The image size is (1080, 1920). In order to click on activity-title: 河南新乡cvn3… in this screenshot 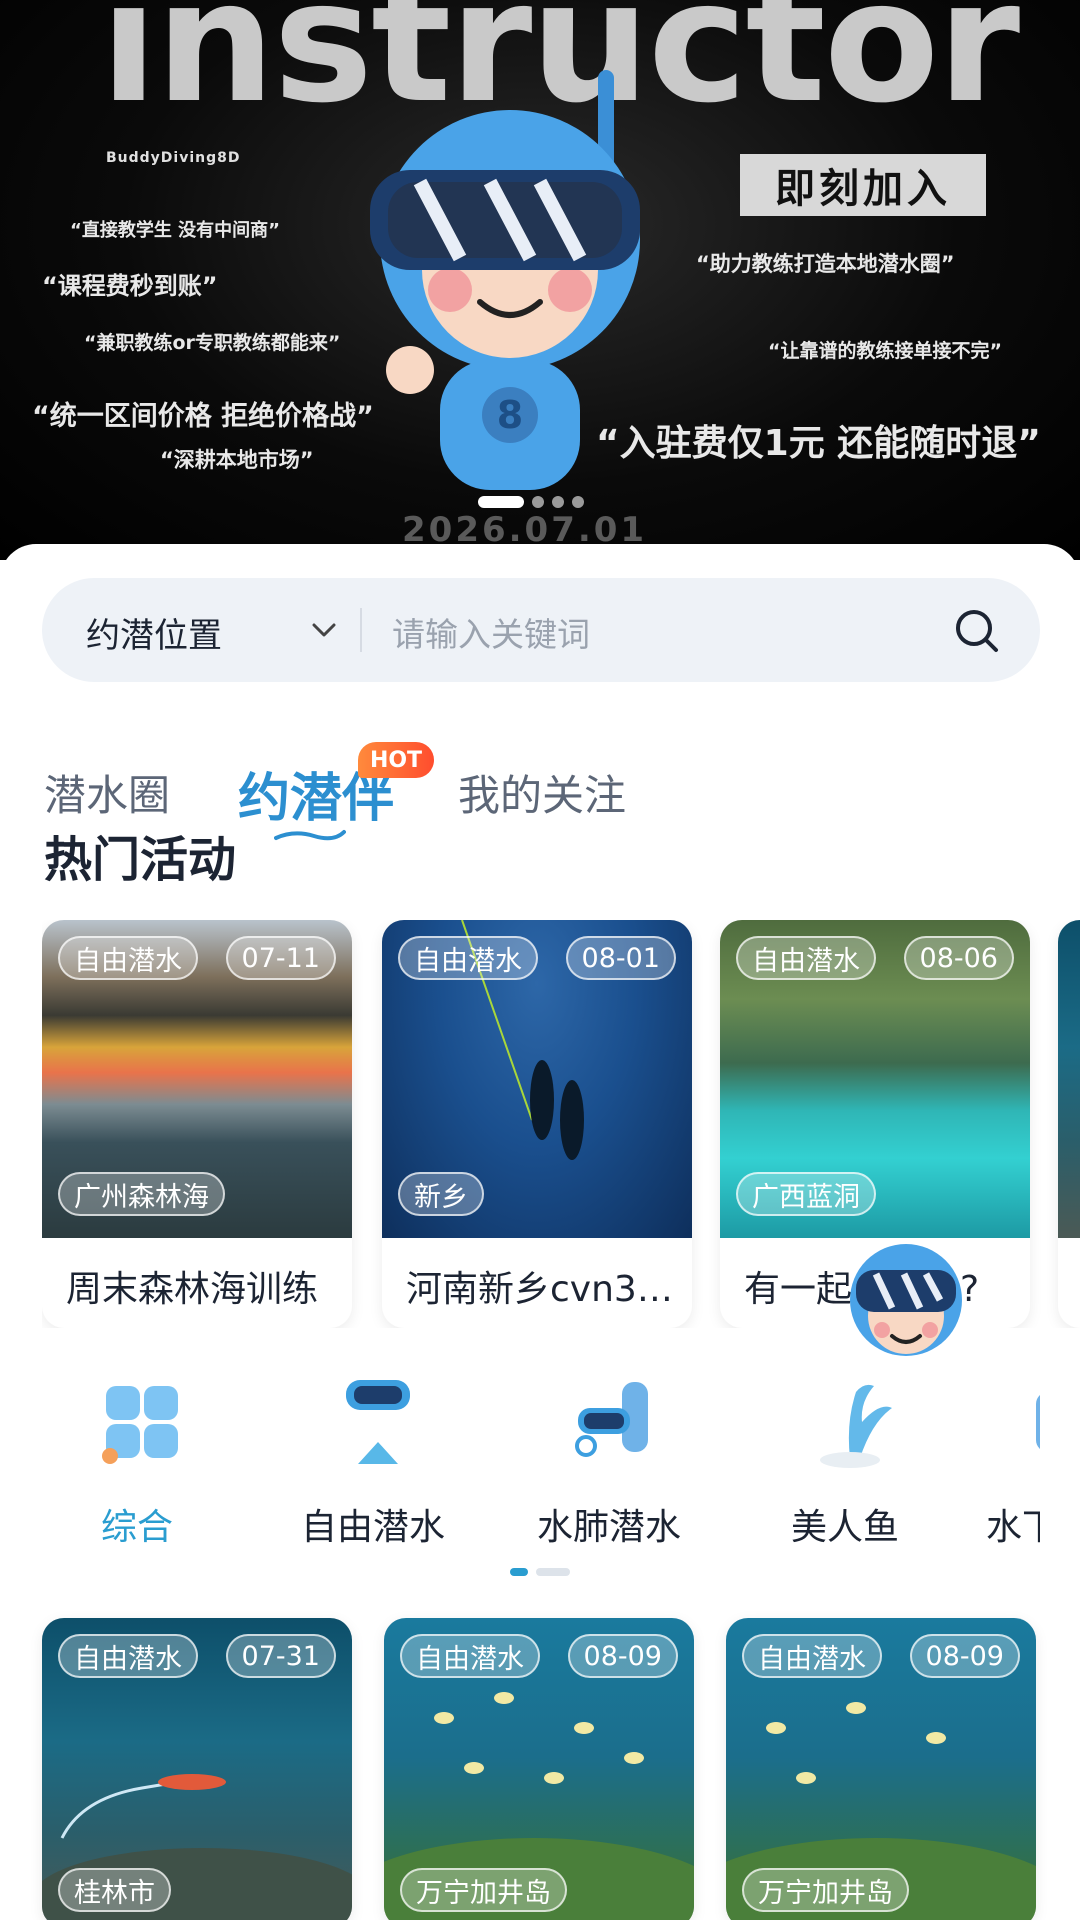, I will do `click(539, 1289)`.